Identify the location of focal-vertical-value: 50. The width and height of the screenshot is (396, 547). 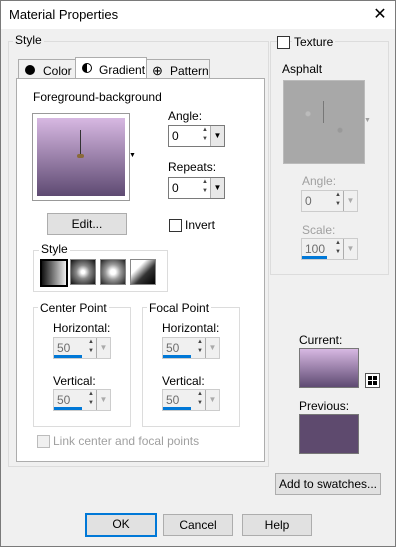
(173, 400).